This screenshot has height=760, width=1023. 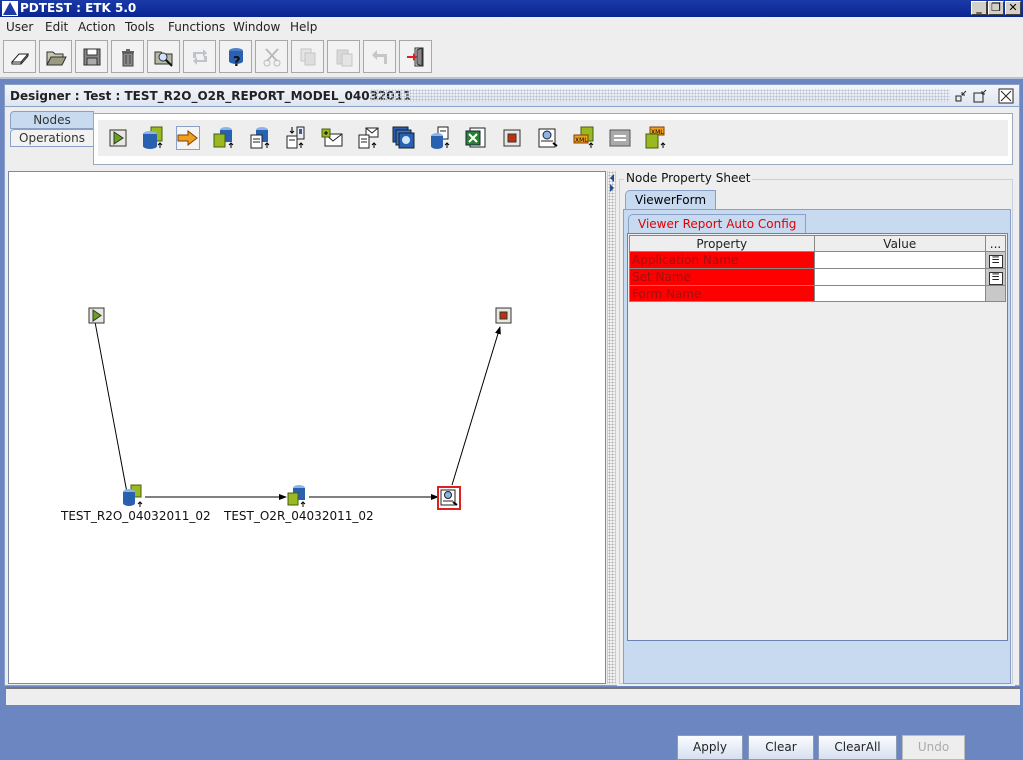 I want to click on apply-button: Apply, so click(x=710, y=747).